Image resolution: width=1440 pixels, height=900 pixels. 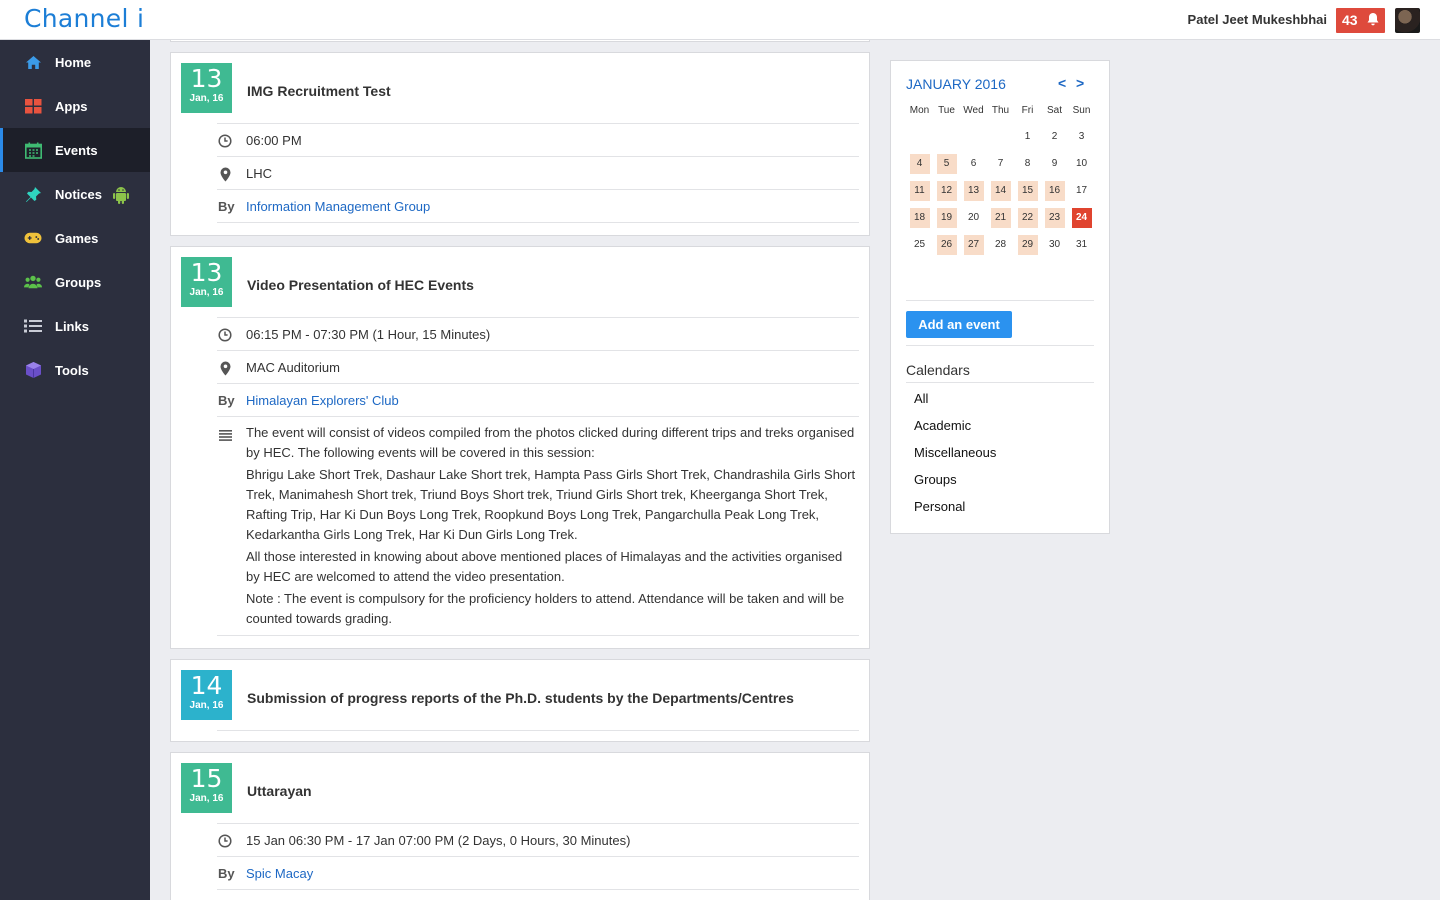 I want to click on calendar-day: 27, so click(x=973, y=244).